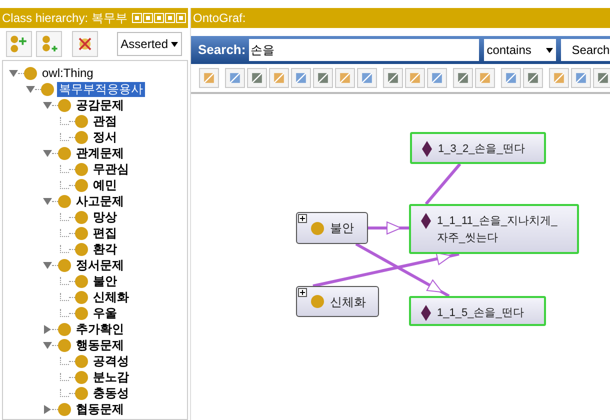 This screenshot has width=610, height=420. What do you see at coordinates (520, 50) in the screenshot?
I see `match-dropdown: contains` at bounding box center [520, 50].